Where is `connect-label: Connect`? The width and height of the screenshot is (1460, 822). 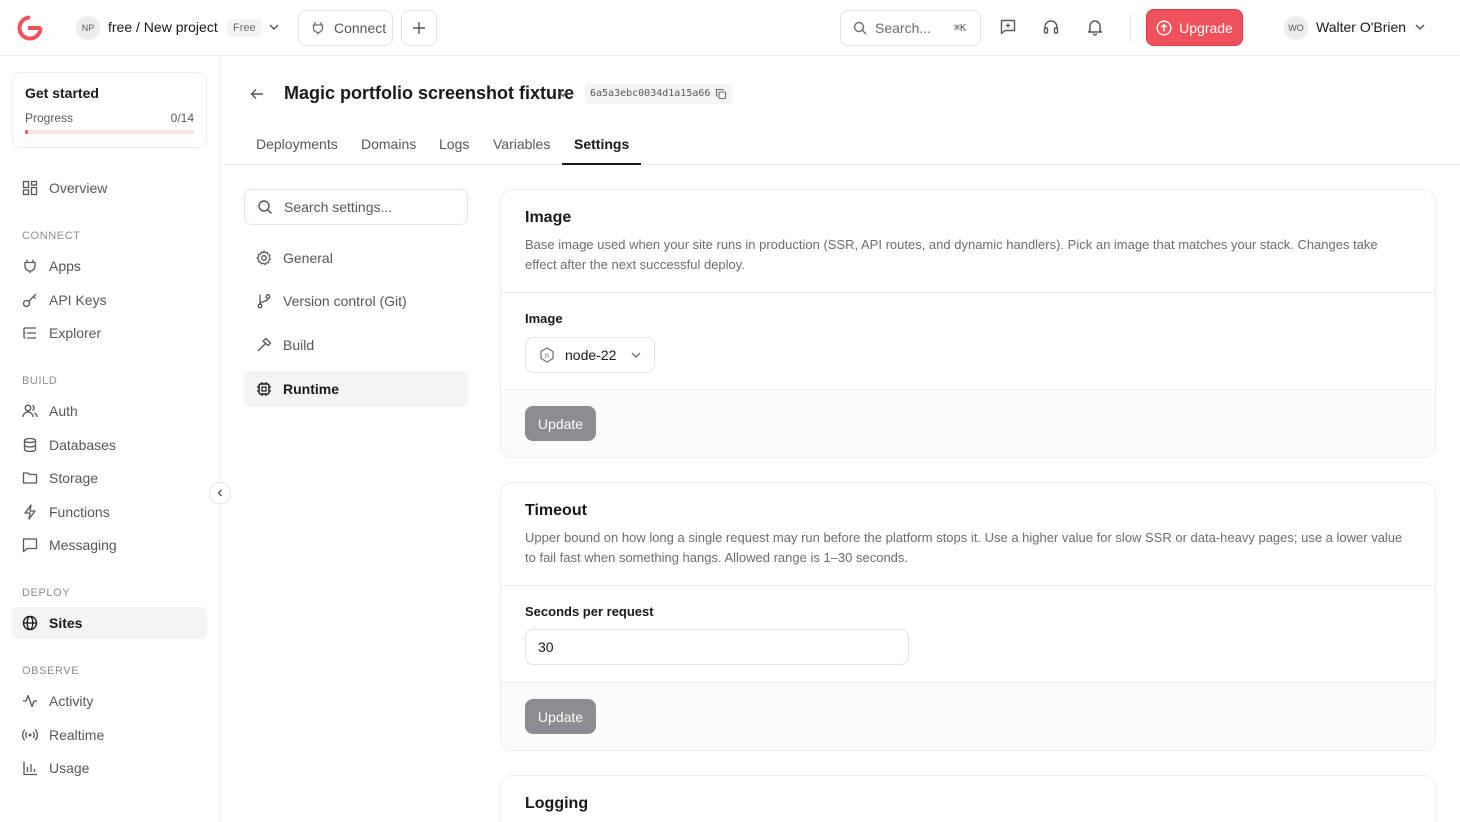
connect-label: Connect is located at coordinates (360, 28).